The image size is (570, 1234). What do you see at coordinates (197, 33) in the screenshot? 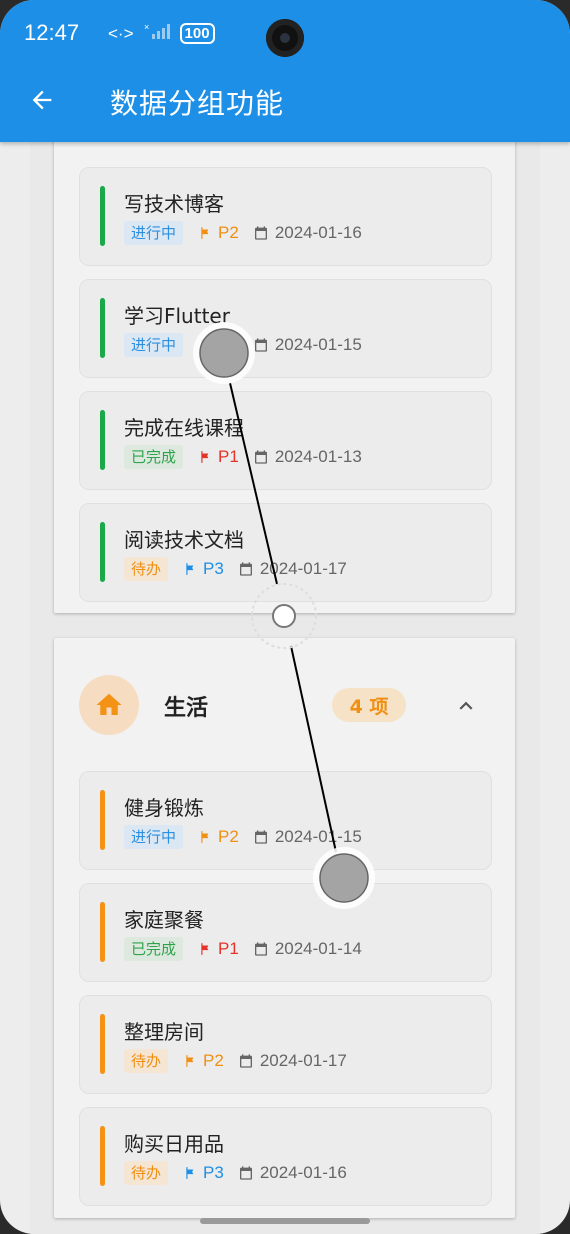
I see `battery-indicator: 100` at bounding box center [197, 33].